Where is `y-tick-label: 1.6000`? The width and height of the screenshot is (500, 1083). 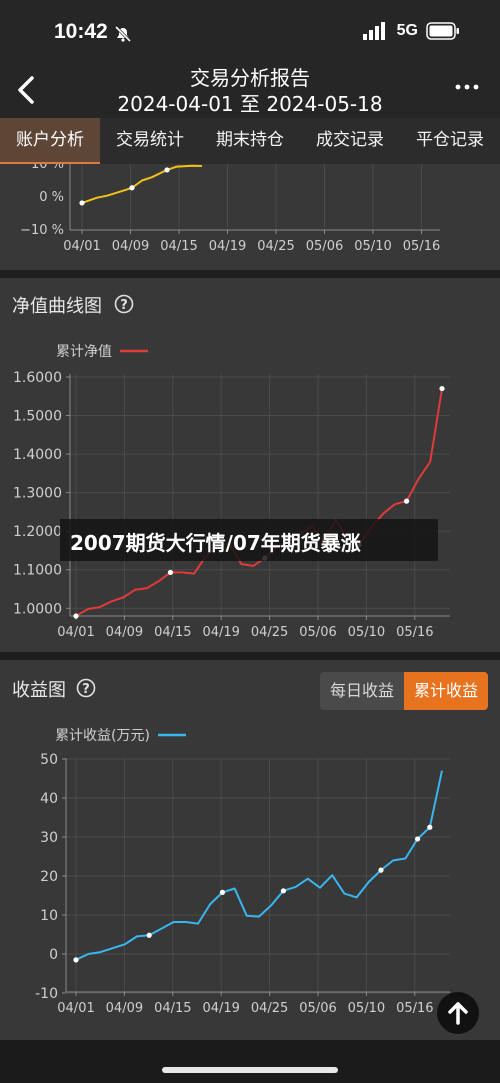
y-tick-label: 1.6000 is located at coordinates (37, 378).